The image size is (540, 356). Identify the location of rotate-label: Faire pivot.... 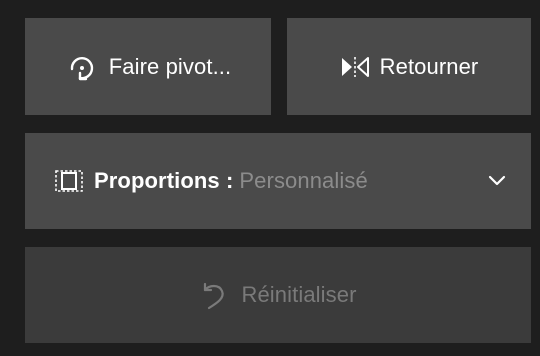
(170, 66).